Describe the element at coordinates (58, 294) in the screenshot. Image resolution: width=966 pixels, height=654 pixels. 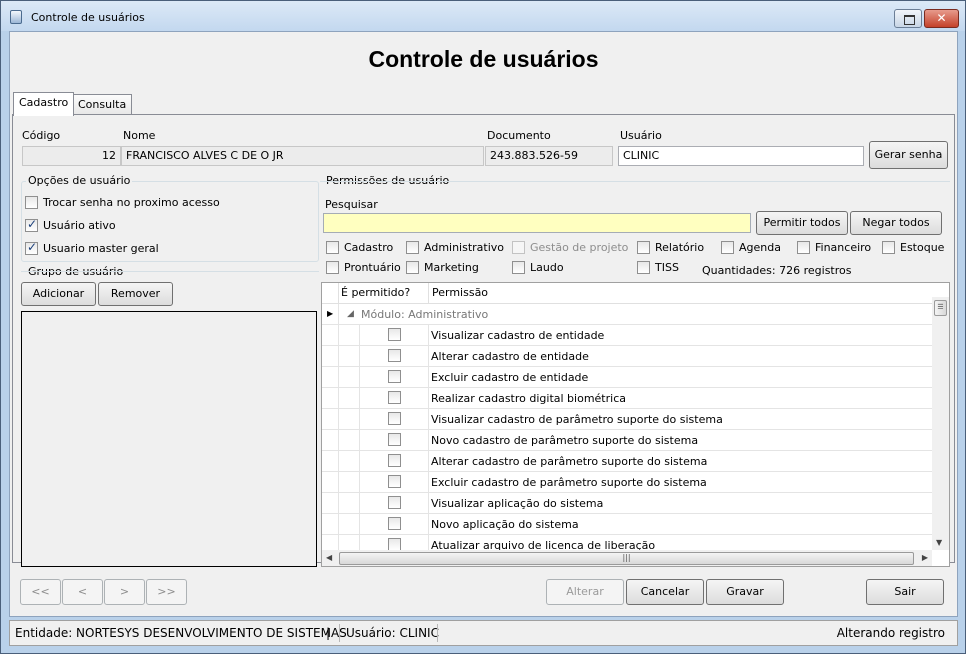
I see `adicionar-button: Adicionar` at that location.